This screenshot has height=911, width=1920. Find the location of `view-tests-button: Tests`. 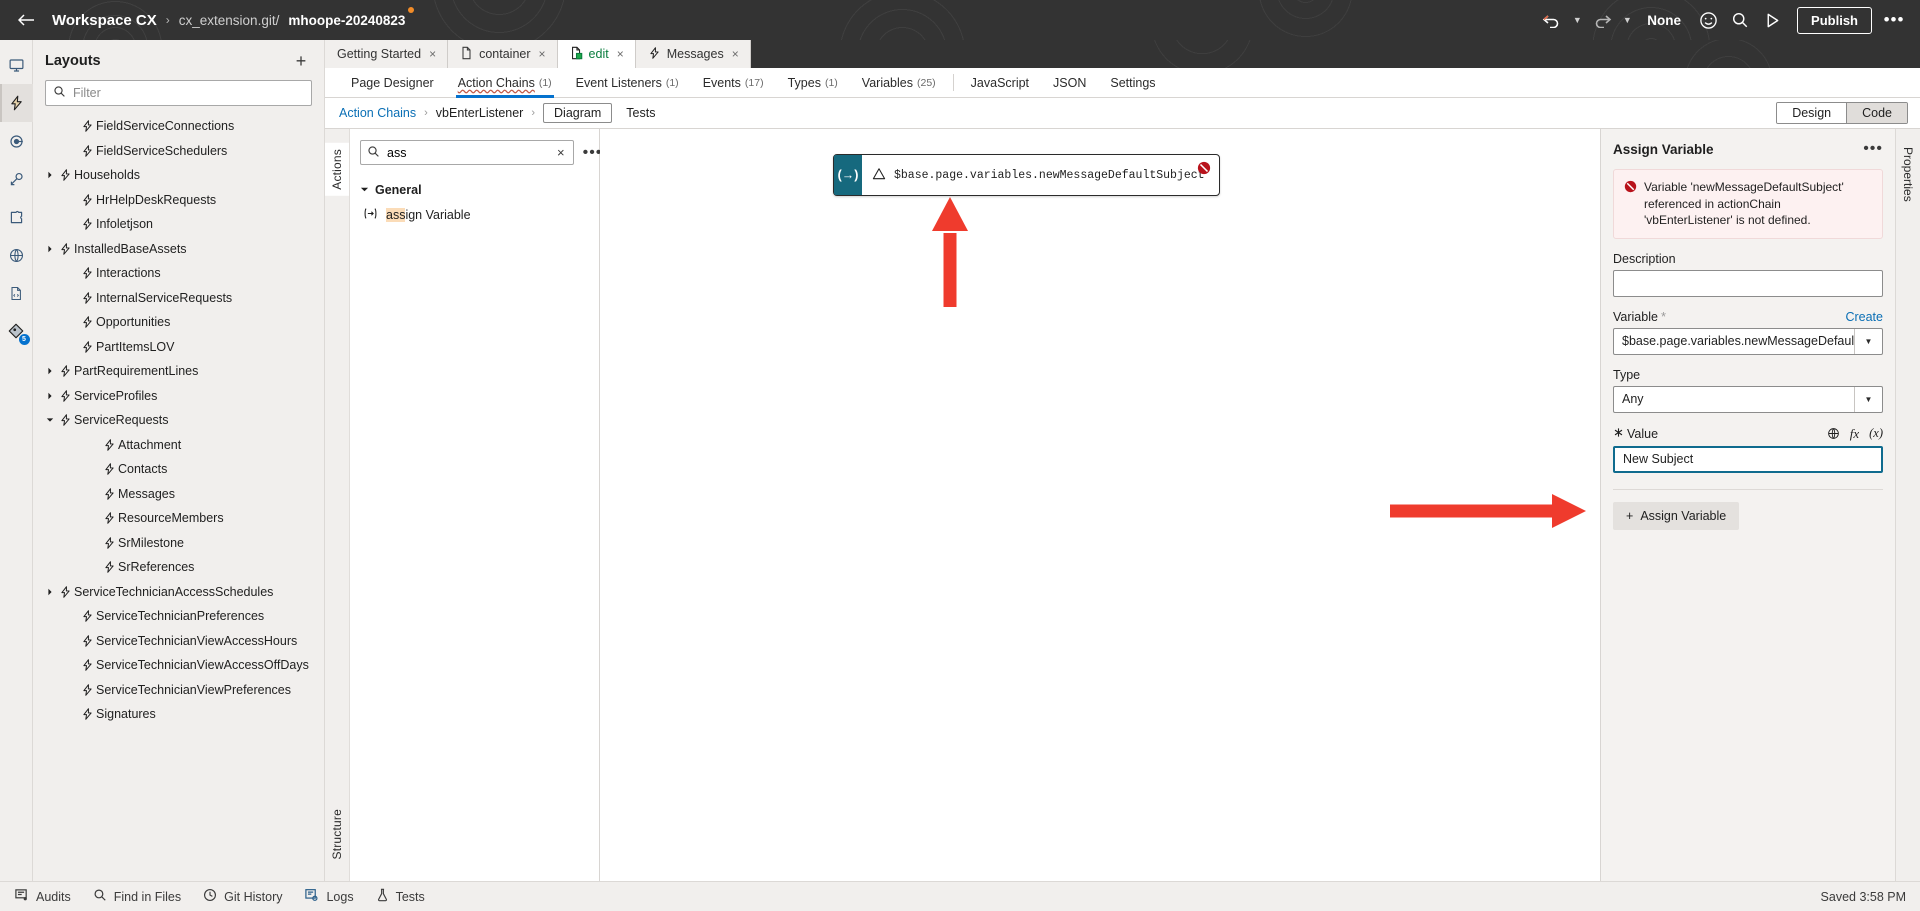

view-tests-button: Tests is located at coordinates (640, 113).